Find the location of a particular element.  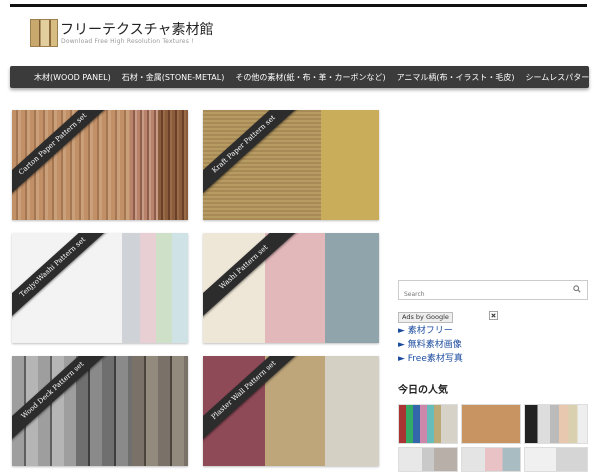

texture-card-wood-deck: Wood Deck Pattern set is located at coordinates (100, 411).